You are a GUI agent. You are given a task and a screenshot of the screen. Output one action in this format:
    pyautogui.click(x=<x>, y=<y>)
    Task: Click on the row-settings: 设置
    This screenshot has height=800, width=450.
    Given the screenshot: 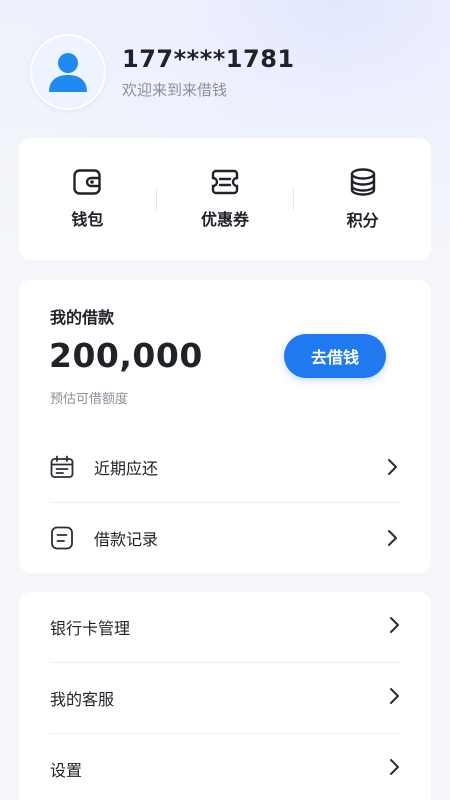 What is the action you would take?
    pyautogui.click(x=225, y=767)
    